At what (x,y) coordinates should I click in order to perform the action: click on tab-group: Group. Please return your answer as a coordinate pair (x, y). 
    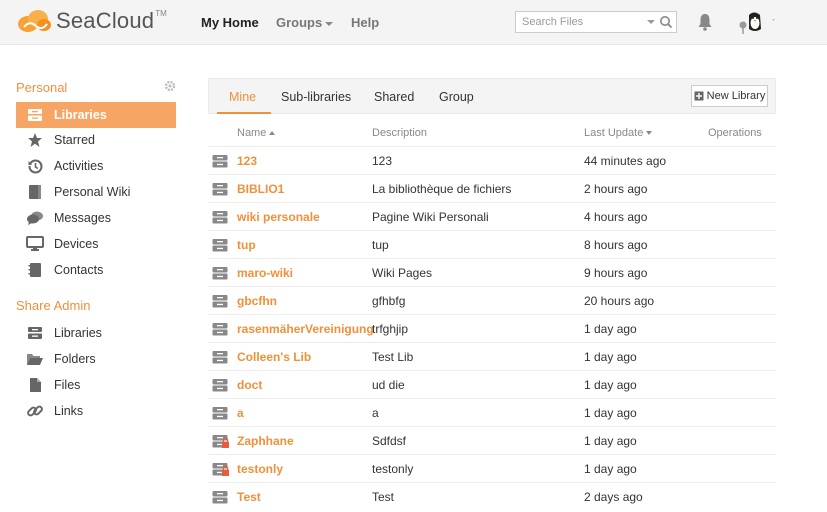
    Looking at the image, I should click on (456, 97).